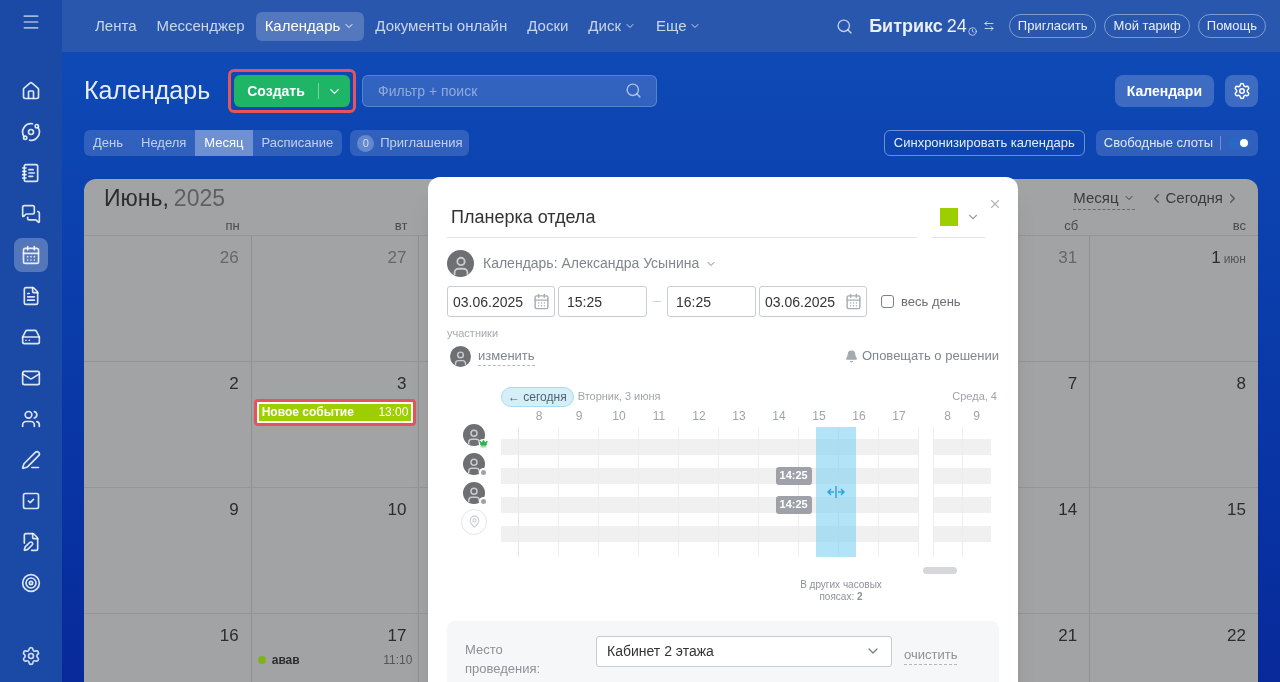  I want to click on hour-label: 17, so click(899, 415).